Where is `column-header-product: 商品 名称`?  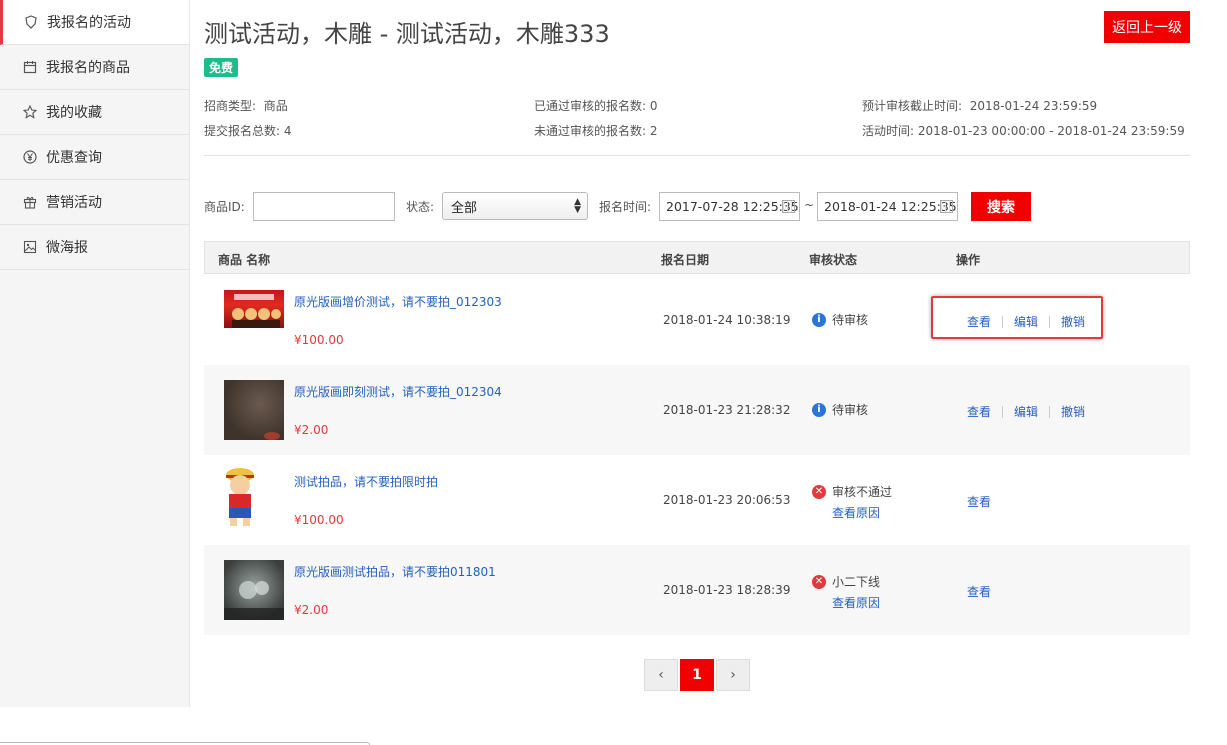
column-header-product: 商品 名称 is located at coordinates (244, 260).